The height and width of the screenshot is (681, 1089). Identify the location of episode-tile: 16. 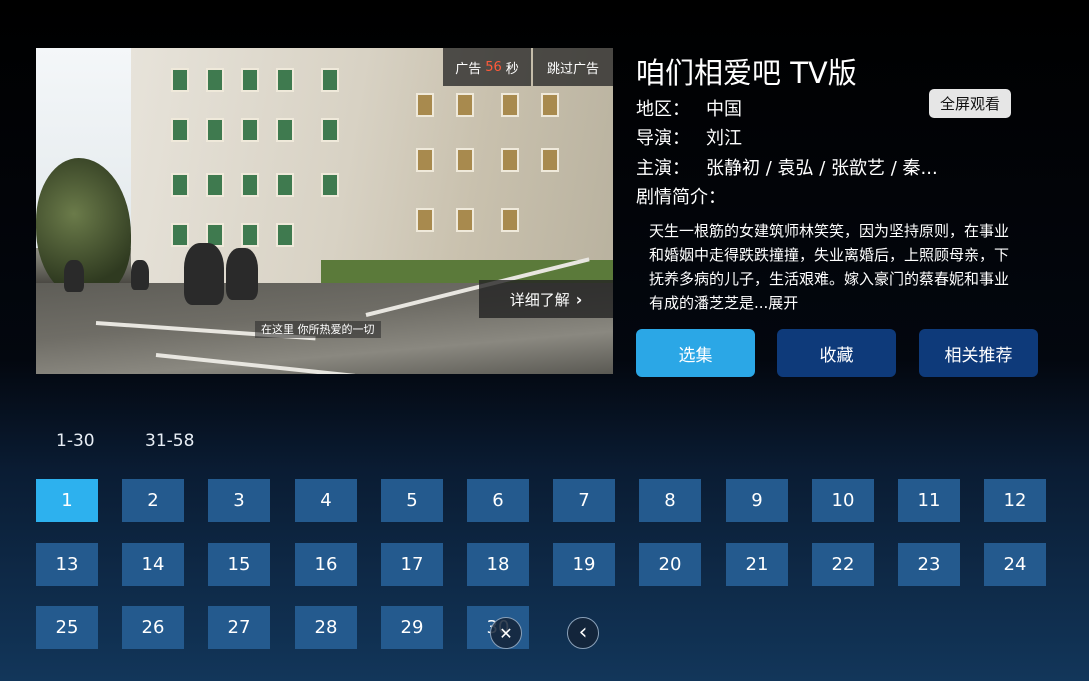
(326, 564).